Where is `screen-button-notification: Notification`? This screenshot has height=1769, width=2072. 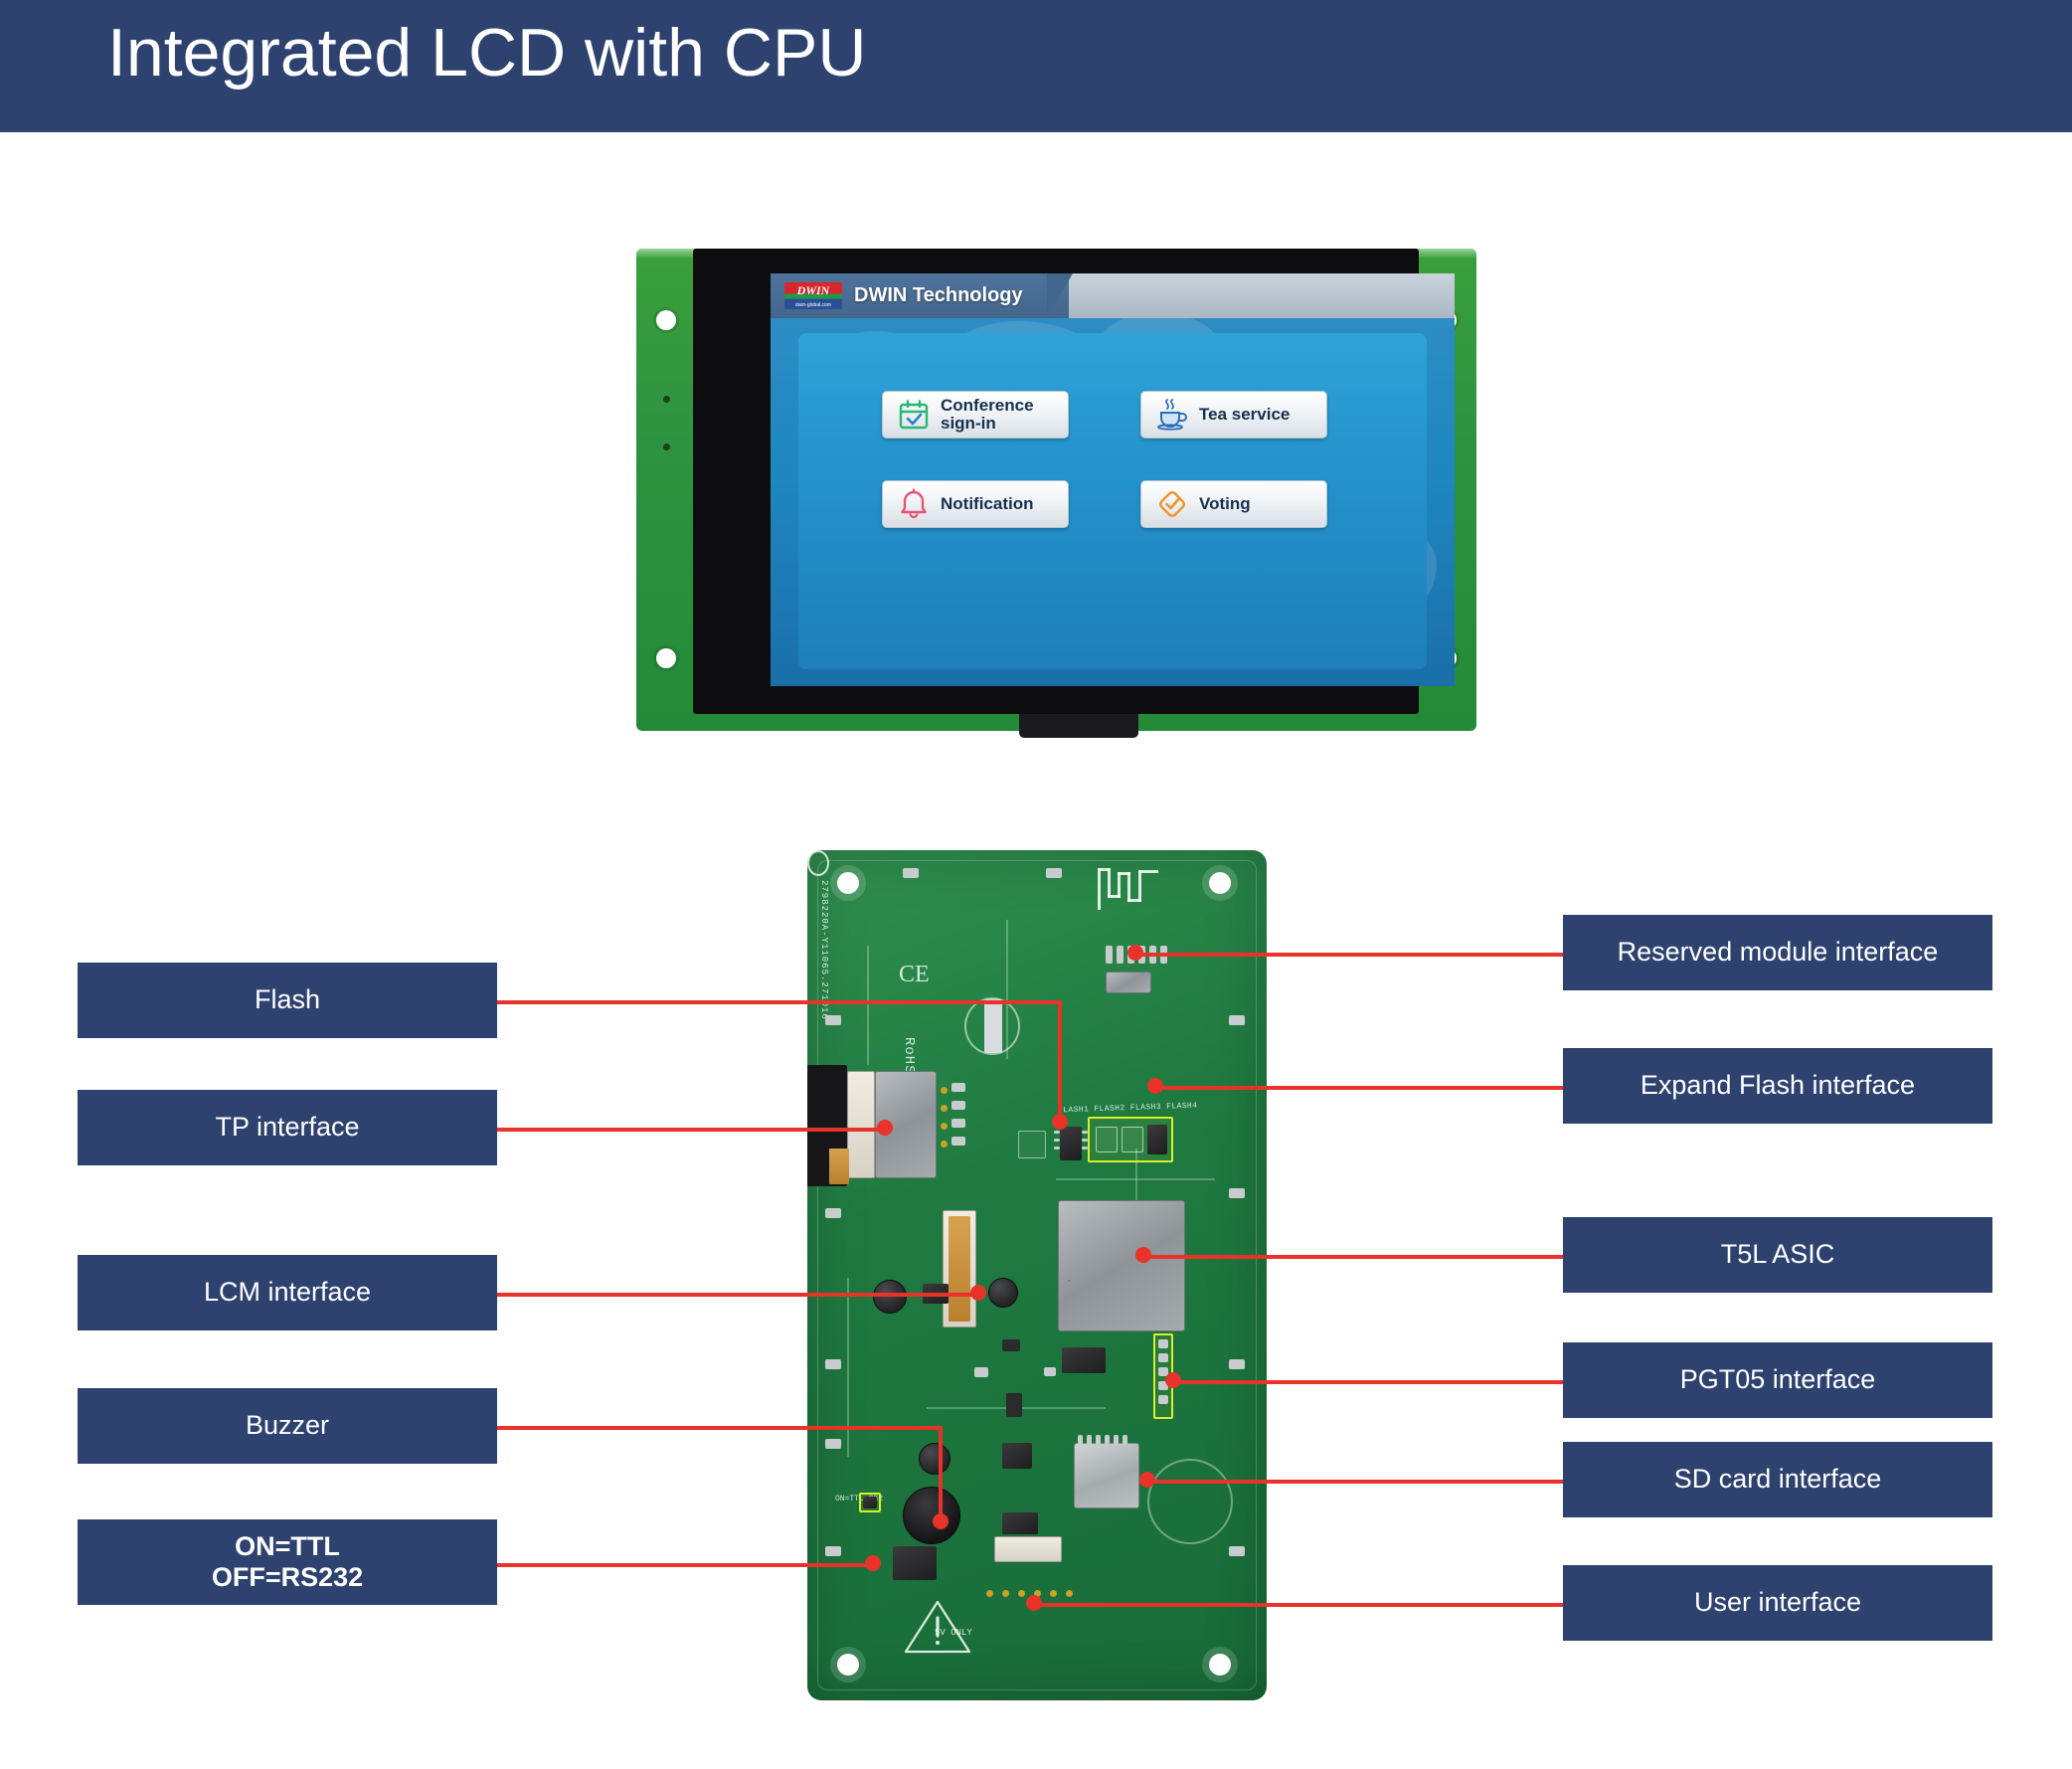
screen-button-notification: Notification is located at coordinates (975, 504).